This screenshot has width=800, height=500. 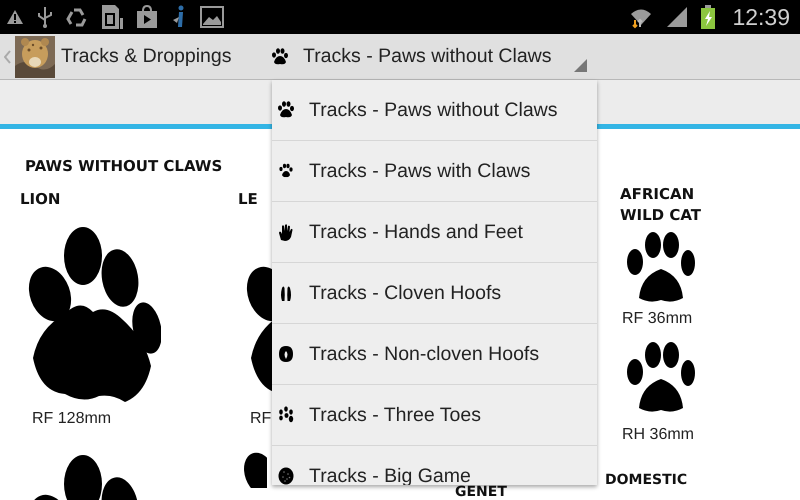 I want to click on three-toes-track-icon, so click(x=286, y=415).